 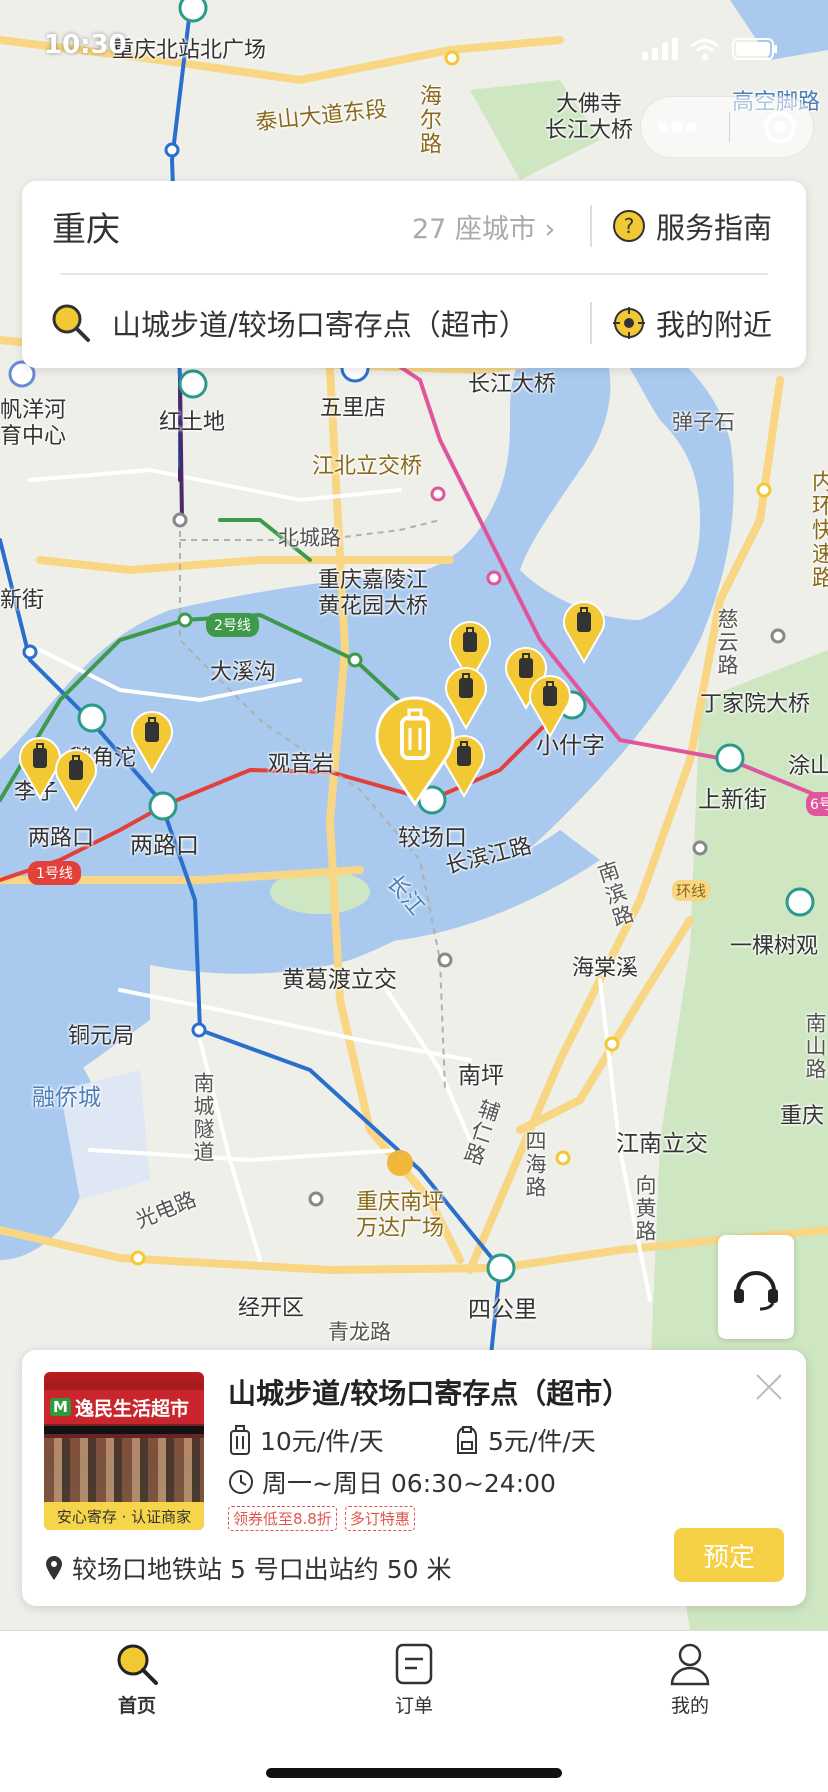 What do you see at coordinates (512, 384) in the screenshot?
I see `map-label: 长江大桥` at bounding box center [512, 384].